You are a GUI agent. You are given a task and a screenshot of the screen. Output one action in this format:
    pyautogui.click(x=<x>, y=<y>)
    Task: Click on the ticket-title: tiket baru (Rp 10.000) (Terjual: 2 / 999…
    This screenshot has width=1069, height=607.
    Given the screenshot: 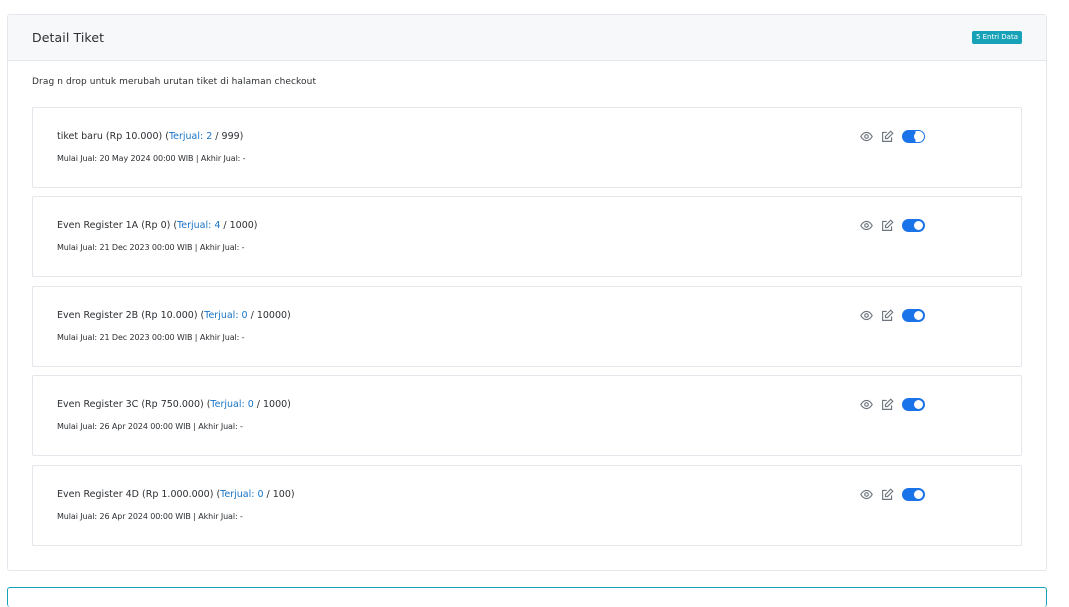 What is the action you would take?
    pyautogui.click(x=150, y=136)
    